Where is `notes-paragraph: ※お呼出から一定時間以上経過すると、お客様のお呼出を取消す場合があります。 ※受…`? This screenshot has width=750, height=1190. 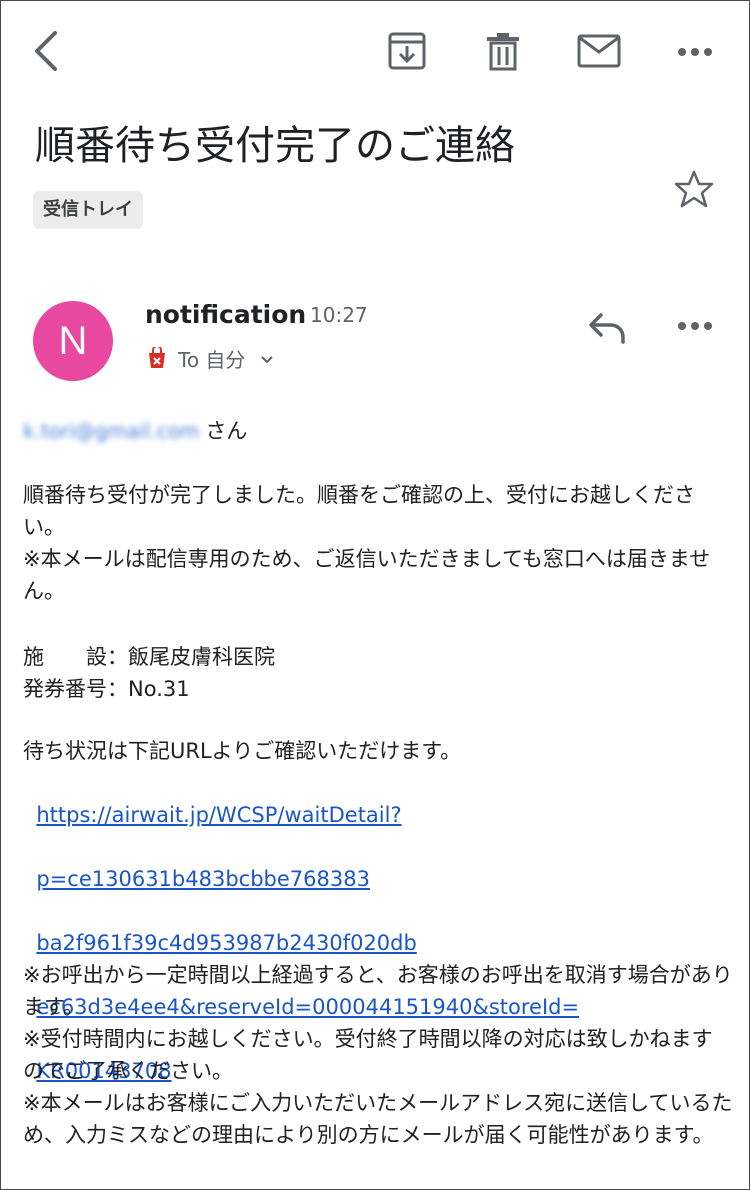 notes-paragraph: ※お呼出から一定時間以上経過すると、お客様のお呼出を取消す場合があります。 ※受… is located at coordinates (378, 1055).